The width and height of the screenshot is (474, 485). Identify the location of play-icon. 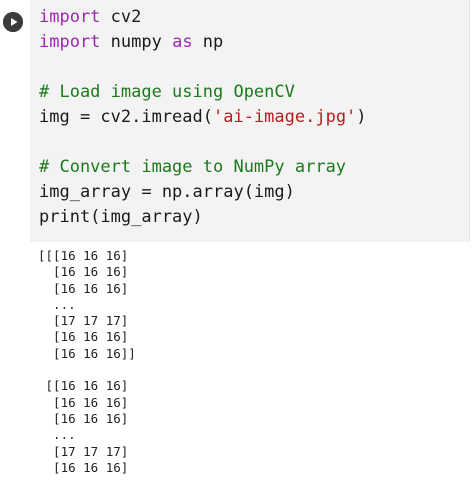
(13, 22).